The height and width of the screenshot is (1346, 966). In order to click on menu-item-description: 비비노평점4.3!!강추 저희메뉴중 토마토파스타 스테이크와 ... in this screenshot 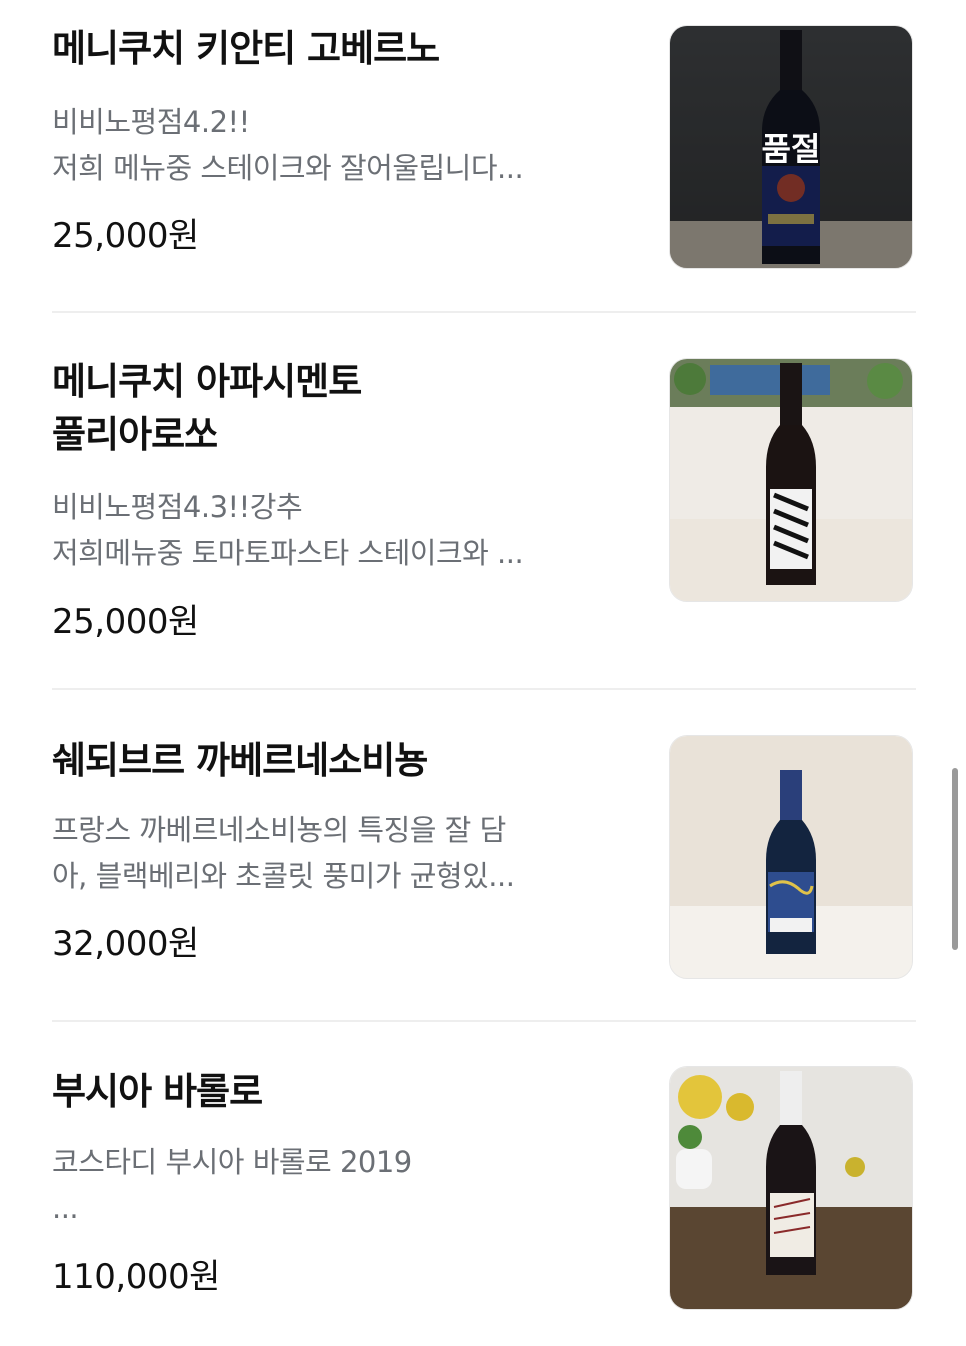, I will do `click(332, 530)`.